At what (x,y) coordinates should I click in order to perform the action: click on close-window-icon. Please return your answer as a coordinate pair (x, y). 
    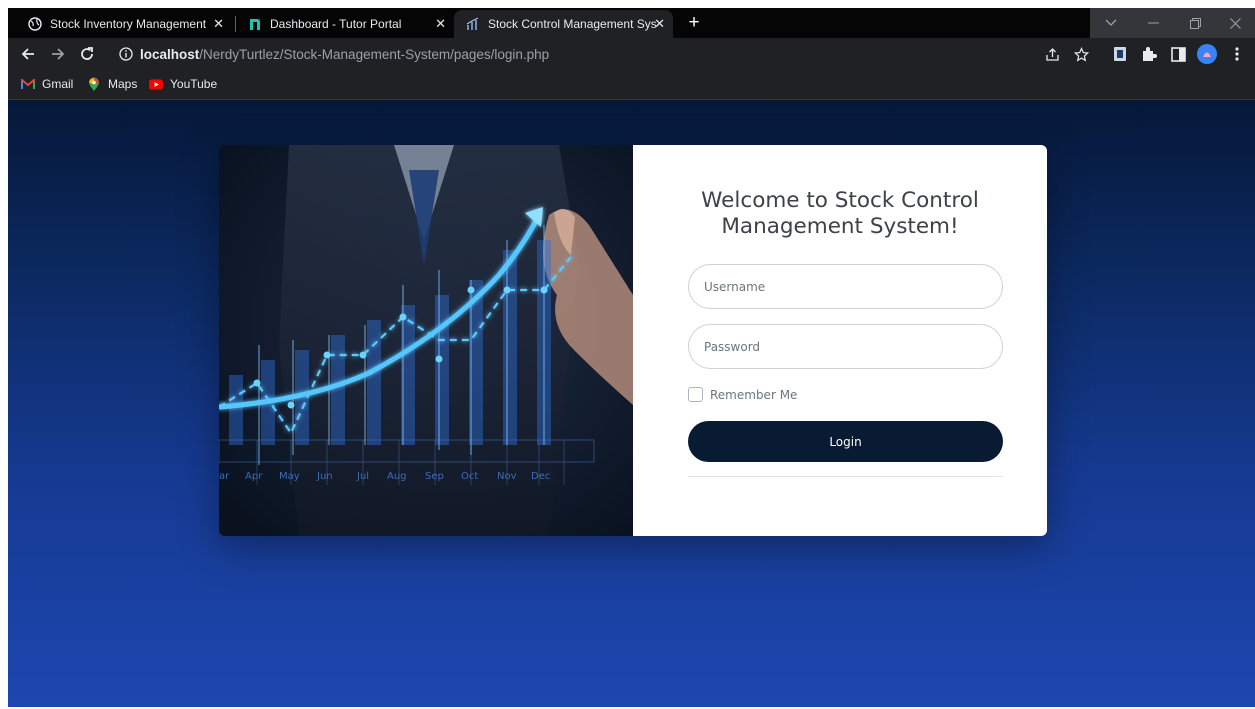
    Looking at the image, I should click on (1235, 23).